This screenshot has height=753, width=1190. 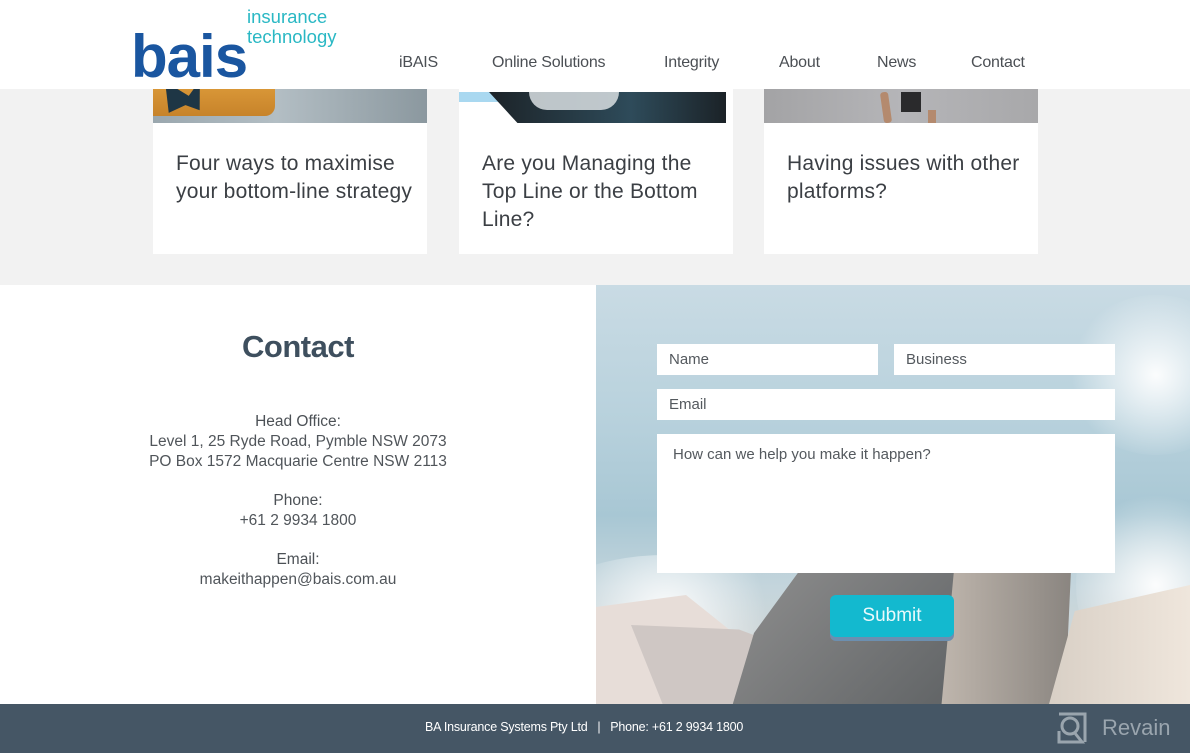 What do you see at coordinates (189, 57) in the screenshot?
I see `logo-wordmark: bais` at bounding box center [189, 57].